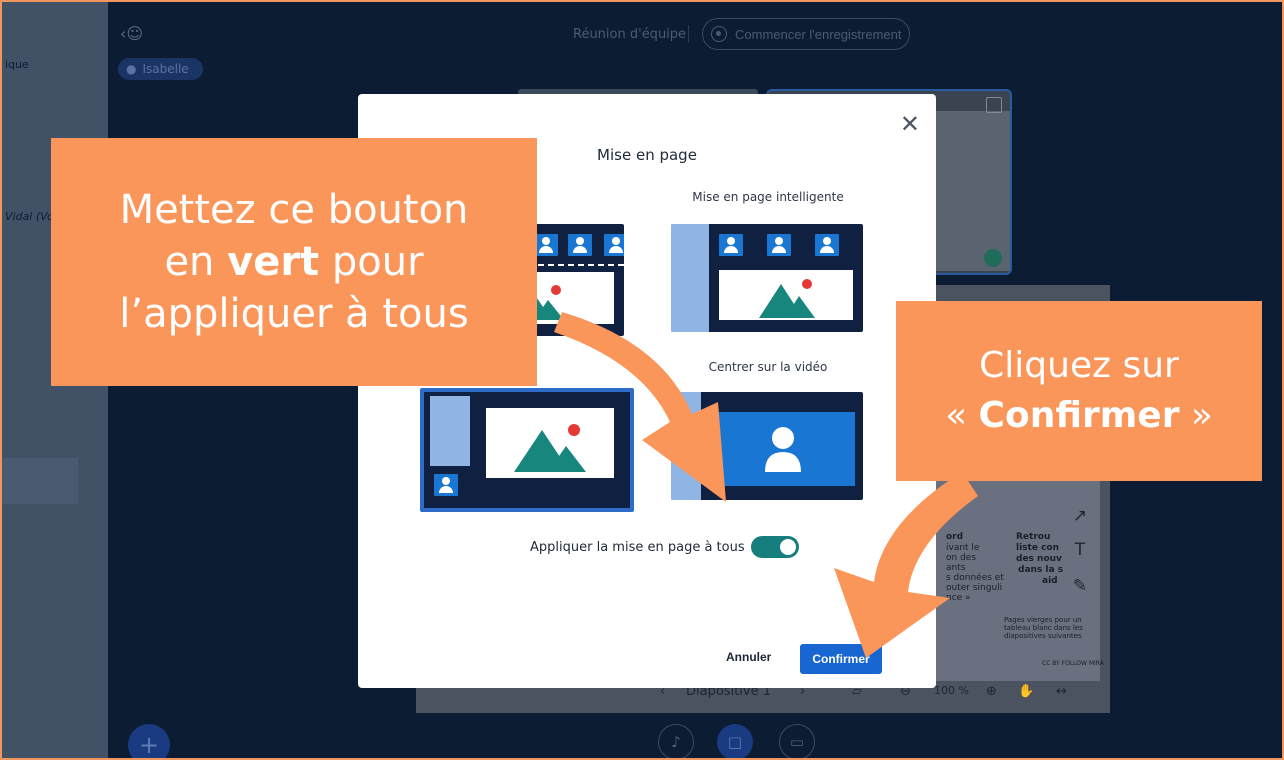 The width and height of the screenshot is (1284, 760). What do you see at coordinates (637, 547) in the screenshot?
I see `apply-to-all-label: Appliquer la mise en page à tous` at bounding box center [637, 547].